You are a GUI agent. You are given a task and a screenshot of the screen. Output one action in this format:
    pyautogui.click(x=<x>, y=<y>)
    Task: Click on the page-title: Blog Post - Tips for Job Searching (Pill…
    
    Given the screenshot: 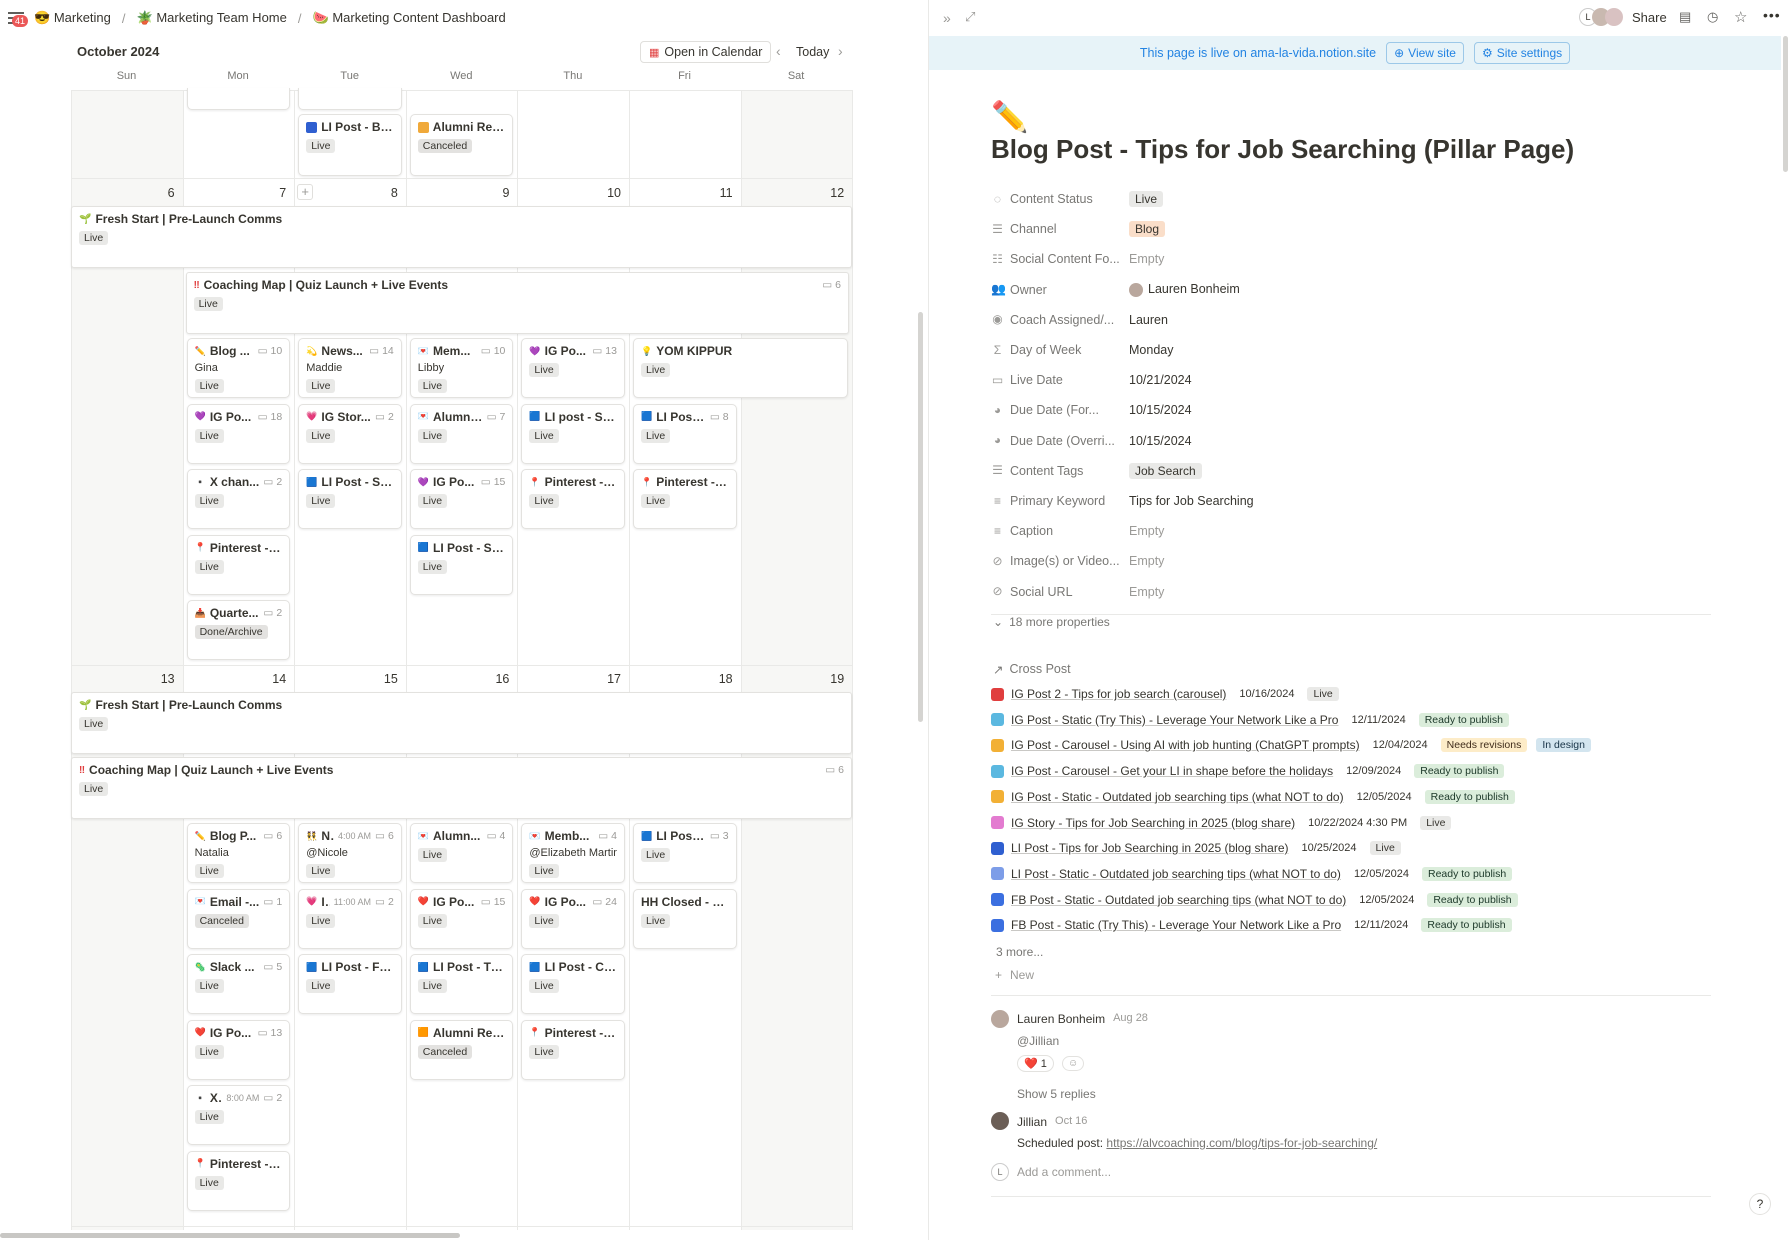 What is the action you would take?
    pyautogui.click(x=1282, y=149)
    